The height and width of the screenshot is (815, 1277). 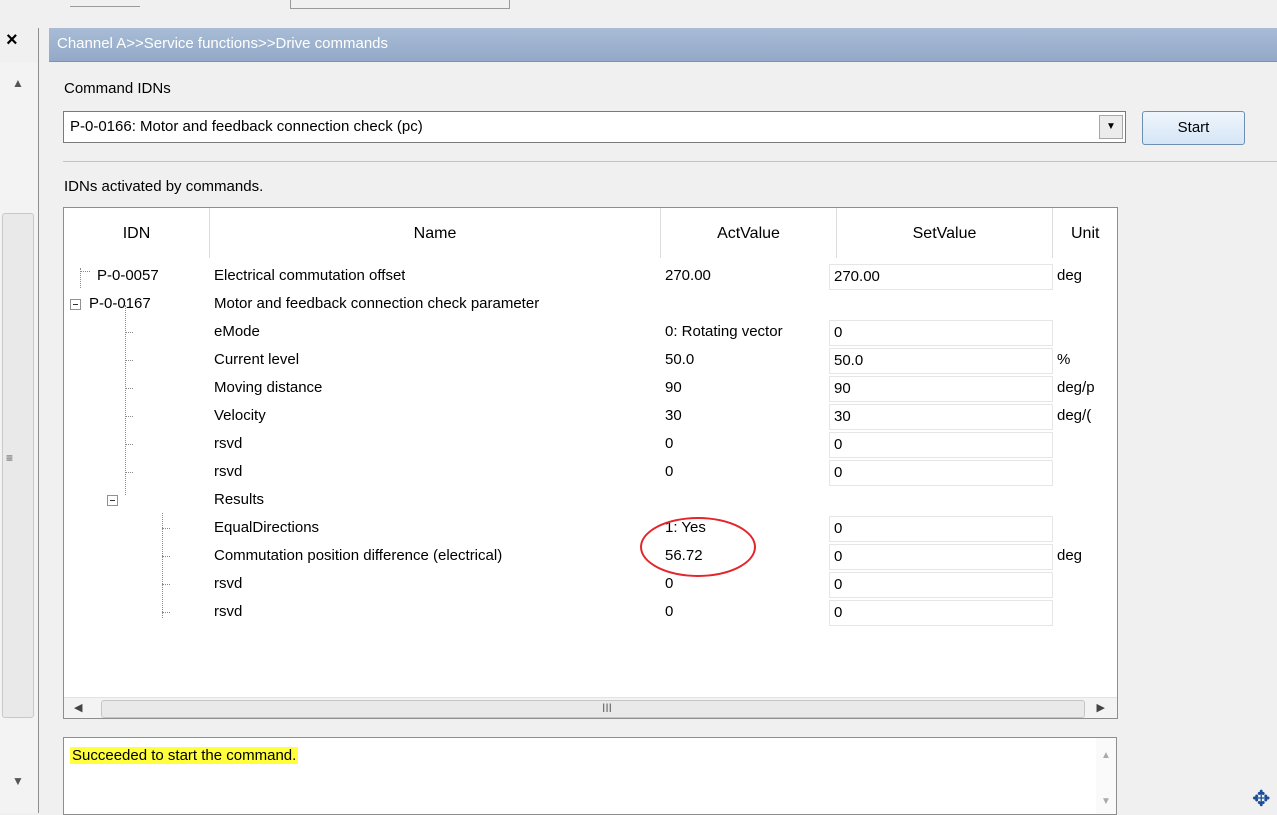 I want to click on setvalue-field: 30, so click(x=941, y=417).